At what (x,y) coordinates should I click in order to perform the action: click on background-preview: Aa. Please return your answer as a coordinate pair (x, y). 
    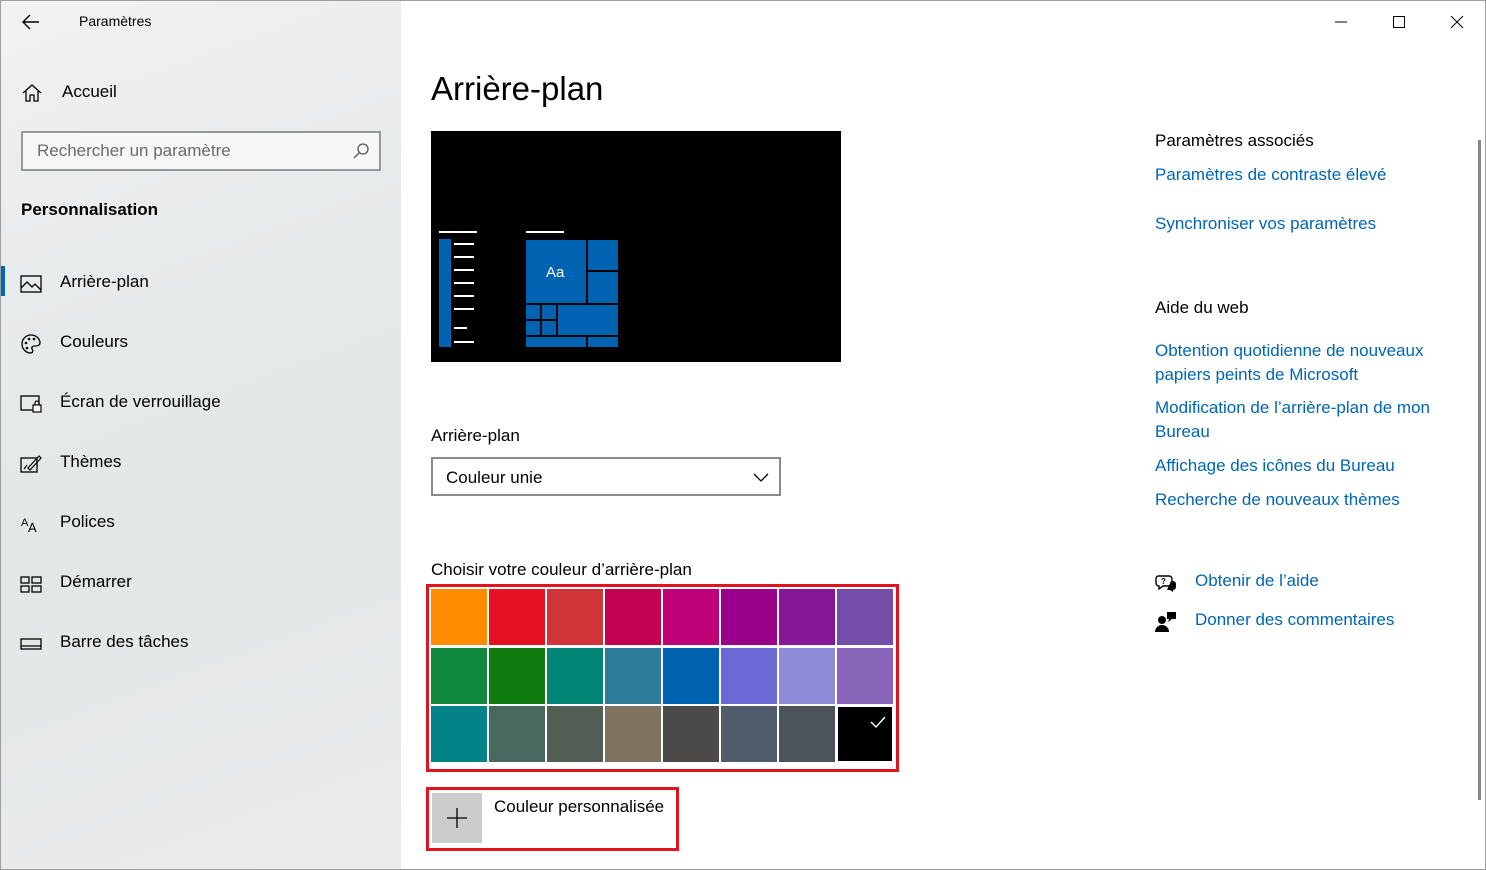
    Looking at the image, I should click on (636, 246).